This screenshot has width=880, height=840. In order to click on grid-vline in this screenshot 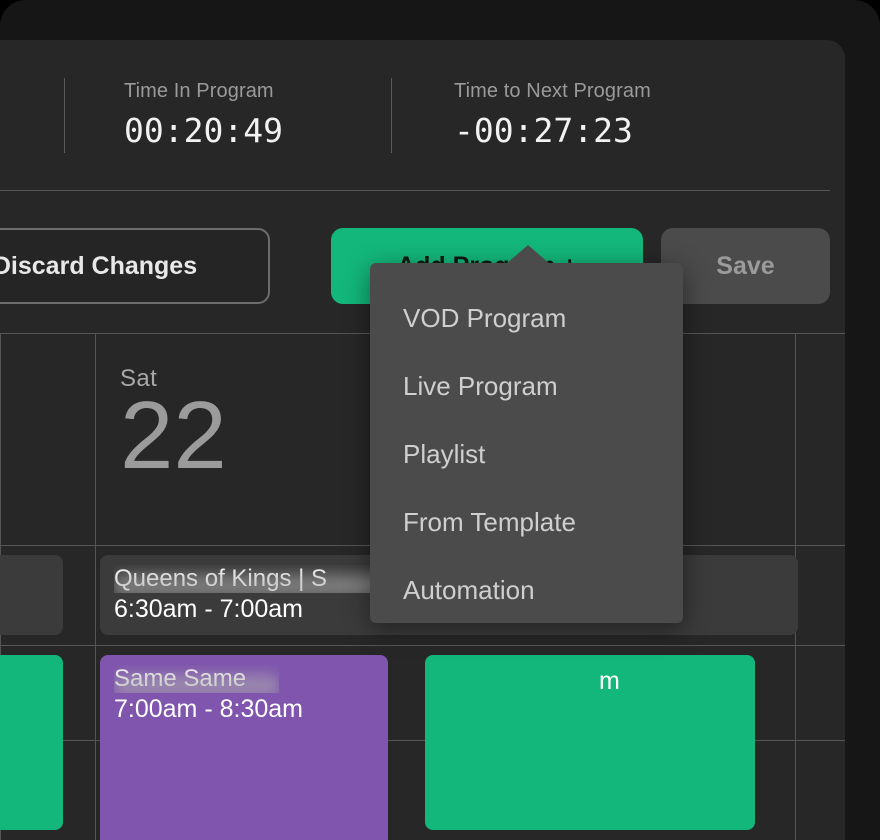, I will do `click(95, 586)`.